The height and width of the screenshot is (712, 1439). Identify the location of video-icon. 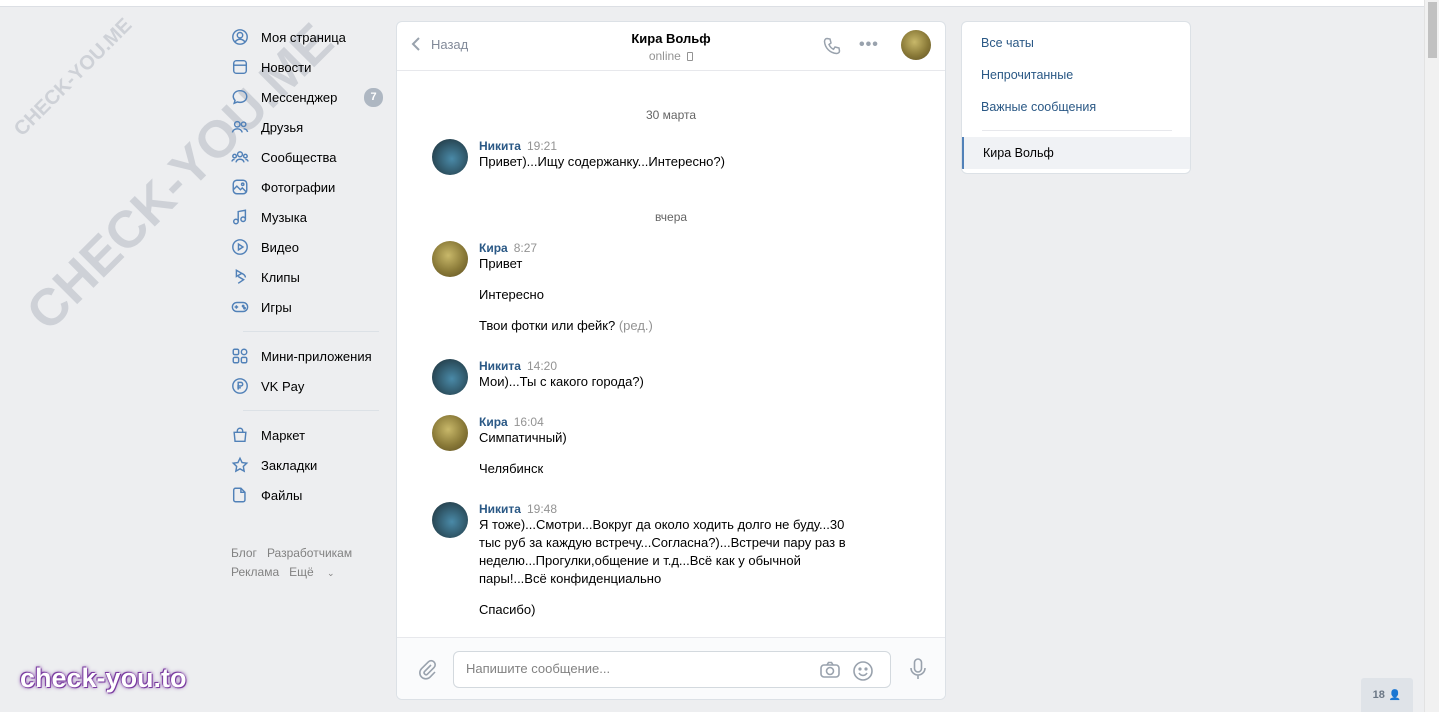
(240, 247).